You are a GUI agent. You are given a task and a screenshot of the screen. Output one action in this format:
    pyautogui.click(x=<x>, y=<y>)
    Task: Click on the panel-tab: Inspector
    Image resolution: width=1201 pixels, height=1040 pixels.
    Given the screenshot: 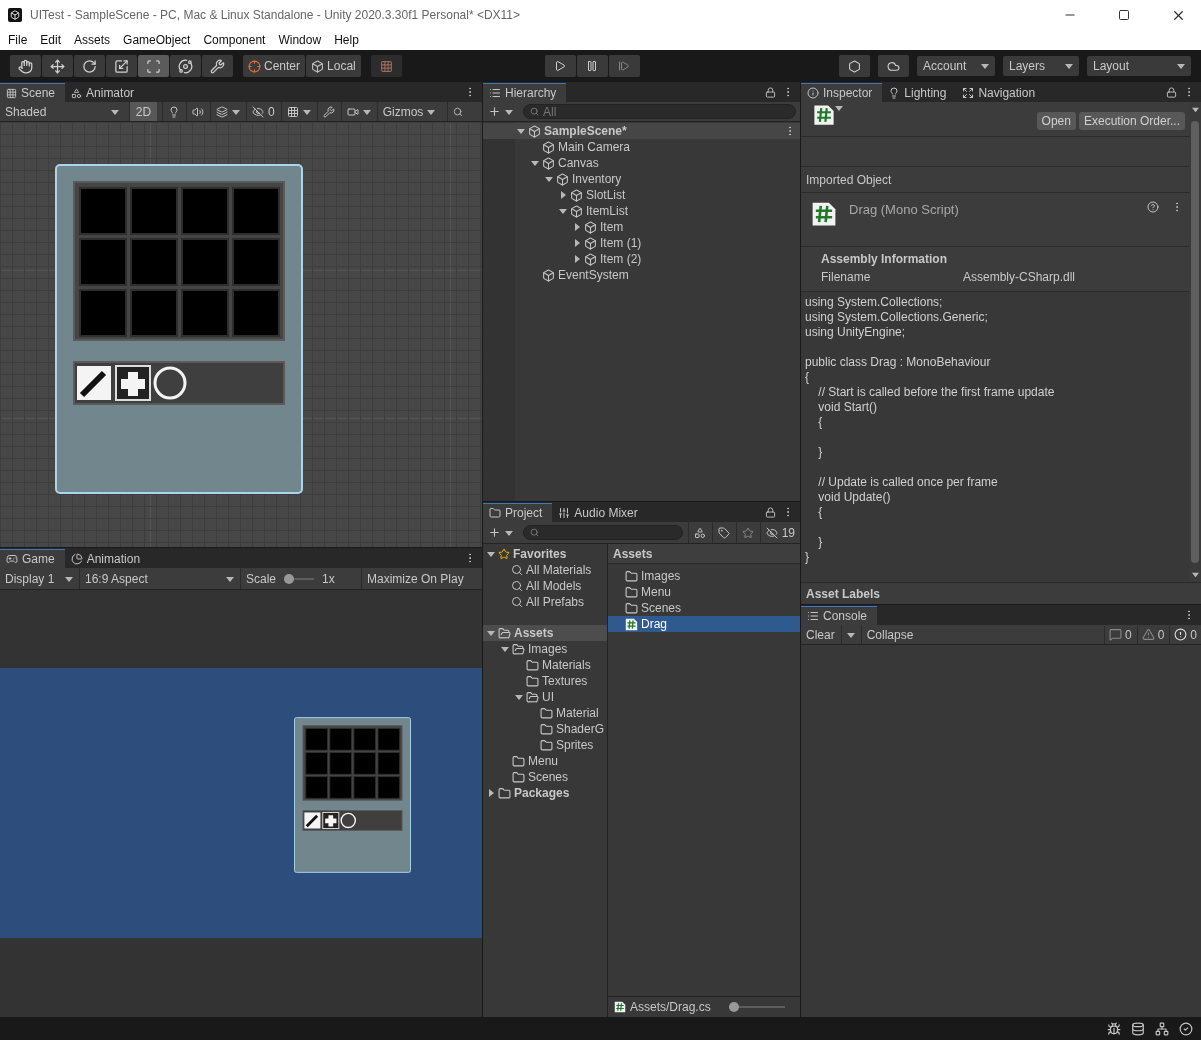 What is the action you would take?
    pyautogui.click(x=842, y=92)
    